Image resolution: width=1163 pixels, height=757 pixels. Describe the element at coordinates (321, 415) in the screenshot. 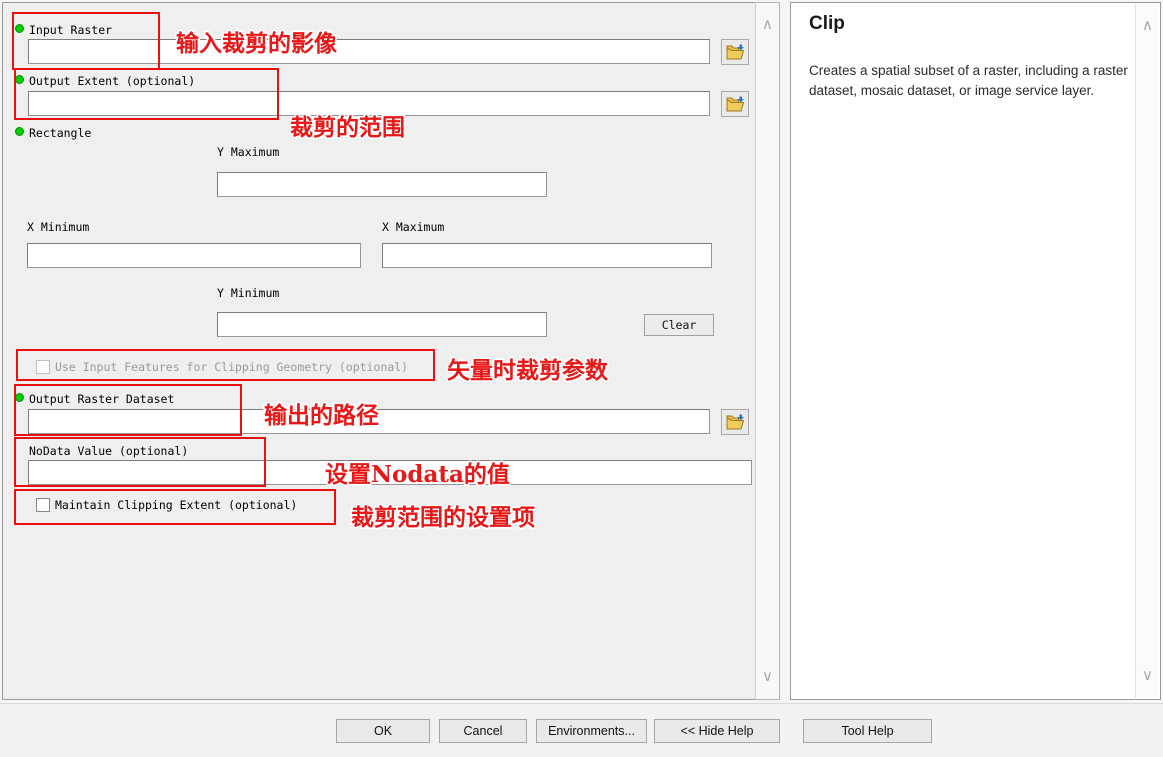

I see `annotation-note-output-path: 输出的路径` at that location.